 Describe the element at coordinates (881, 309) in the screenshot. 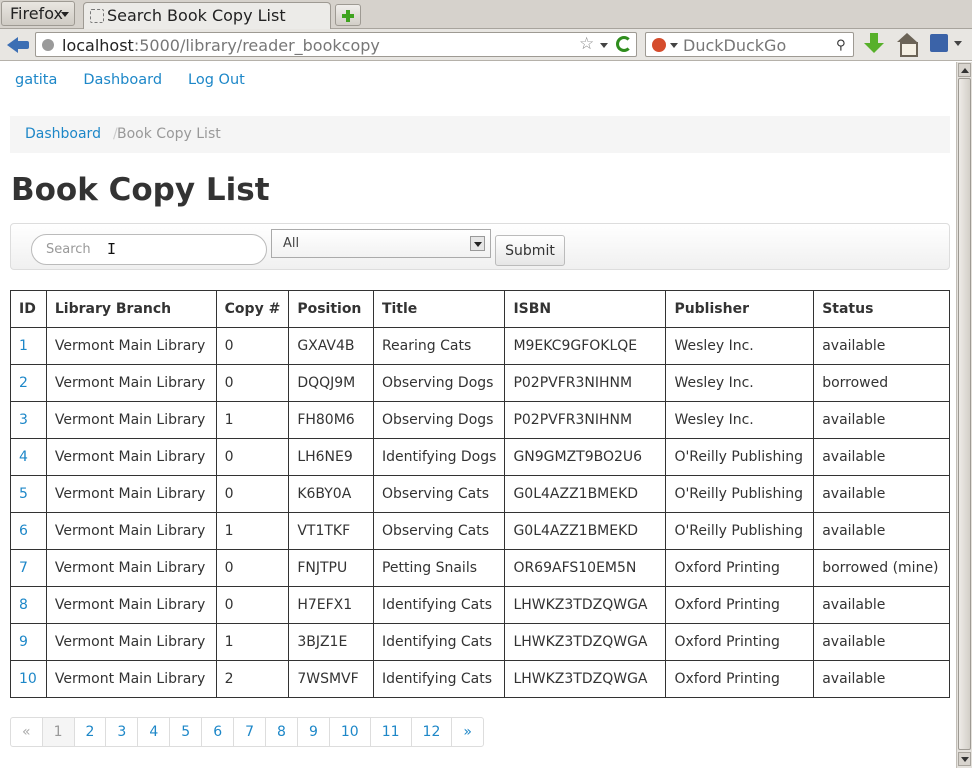

I see `column-header-status: Status` at that location.